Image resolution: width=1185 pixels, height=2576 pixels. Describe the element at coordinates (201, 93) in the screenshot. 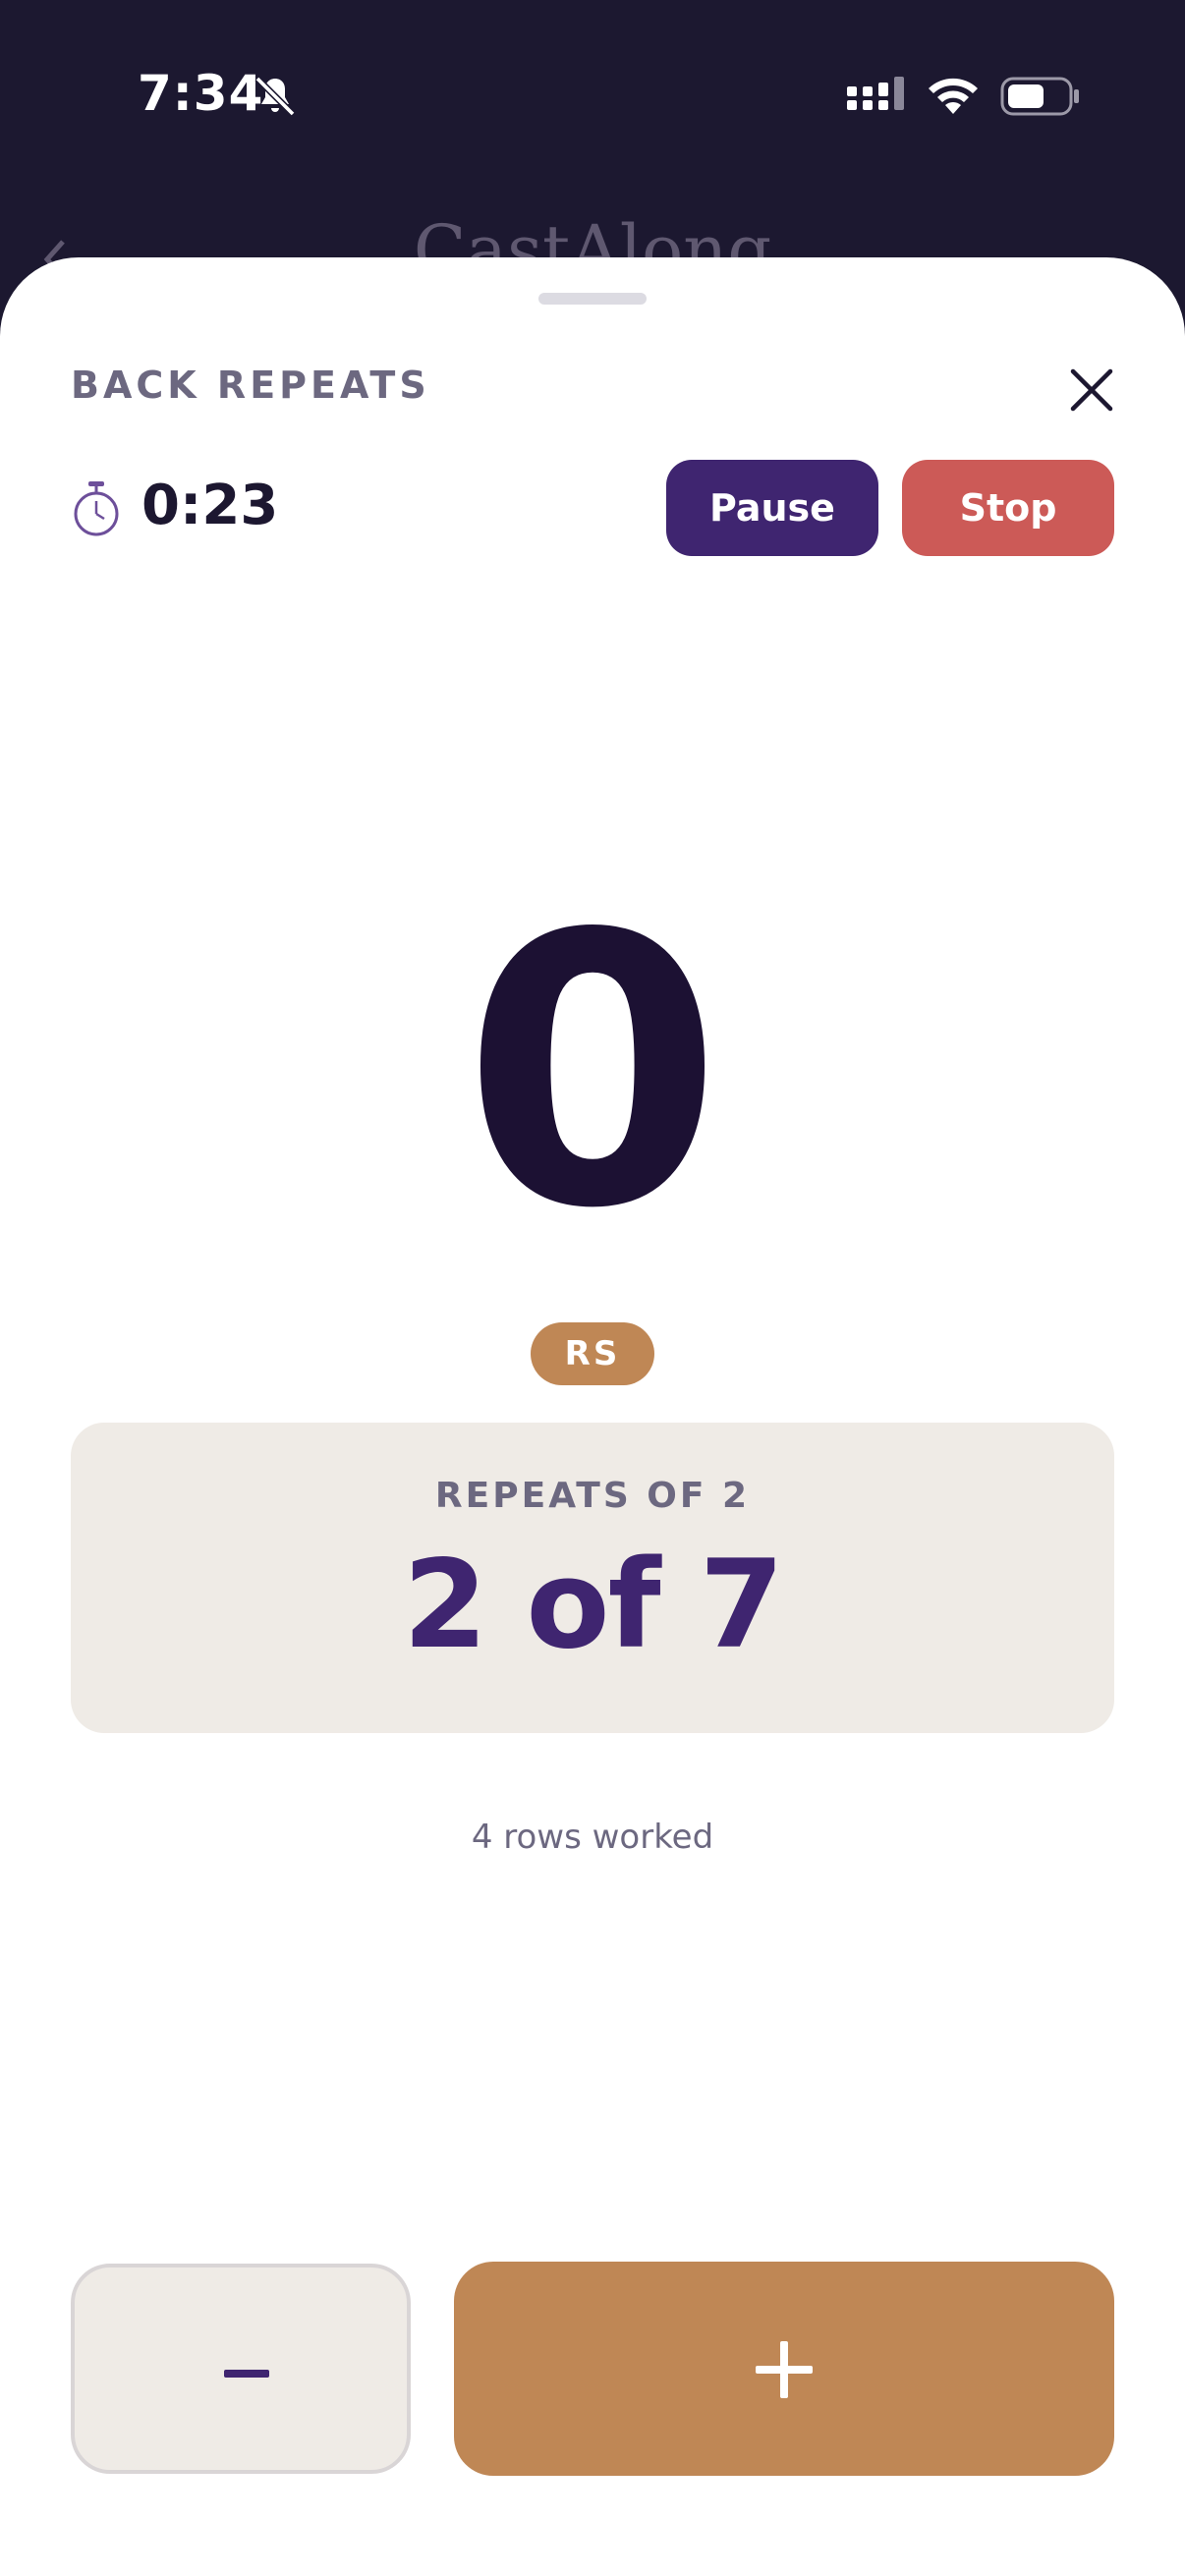

I see `status-time: 7:34` at that location.